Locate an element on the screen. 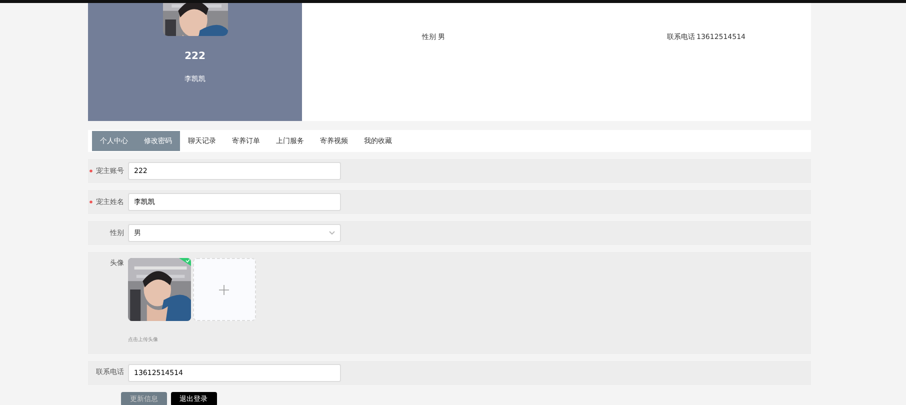  plus-icon is located at coordinates (224, 289).